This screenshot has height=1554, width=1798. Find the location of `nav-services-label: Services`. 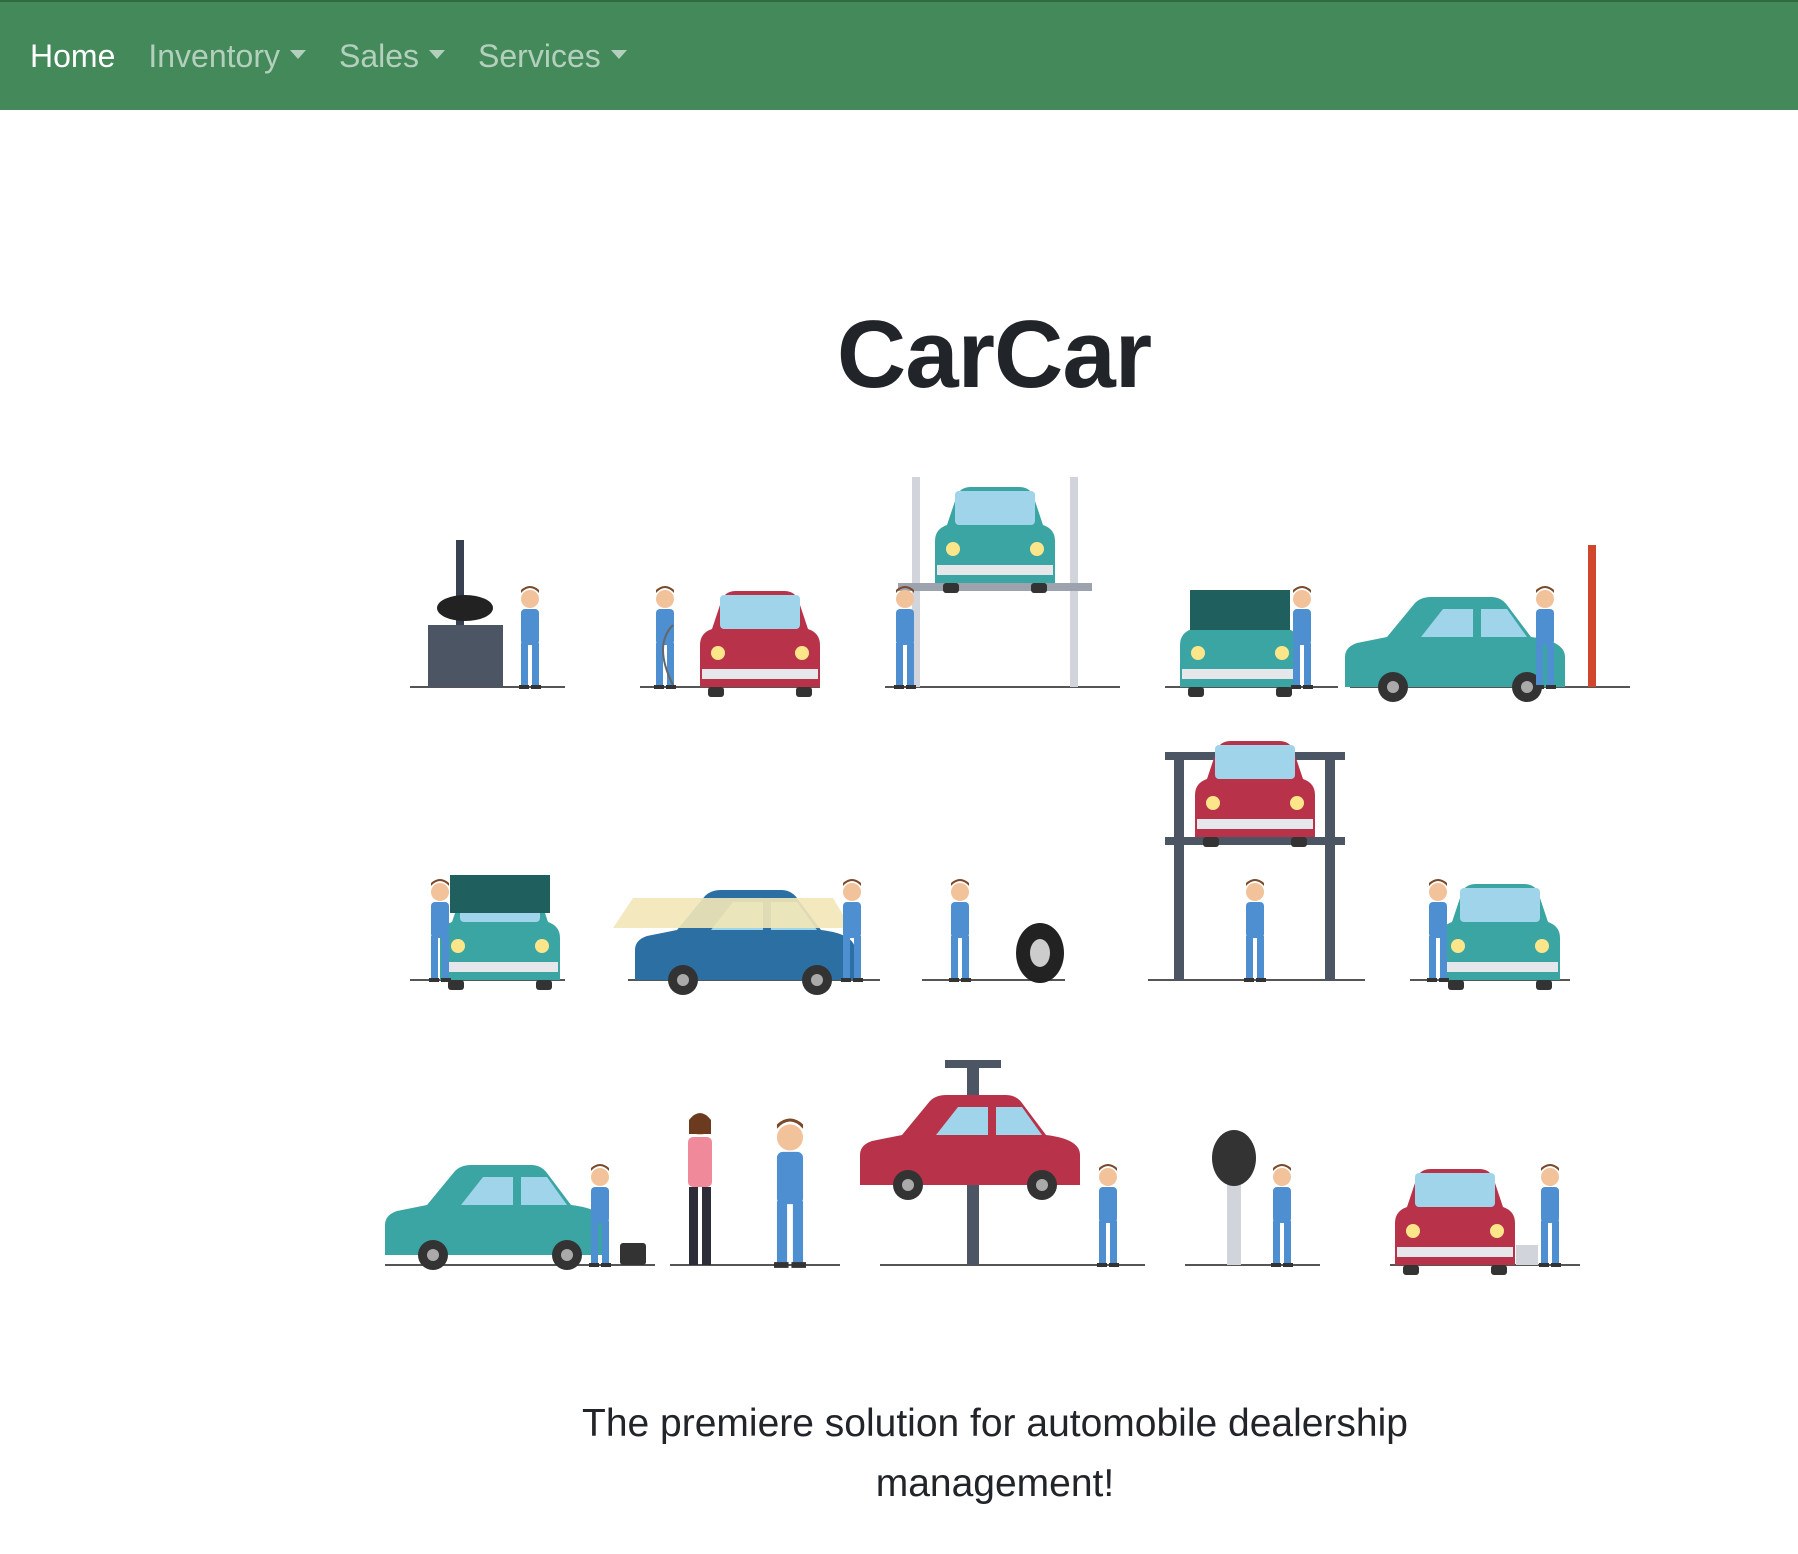

nav-services-label: Services is located at coordinates (539, 55).